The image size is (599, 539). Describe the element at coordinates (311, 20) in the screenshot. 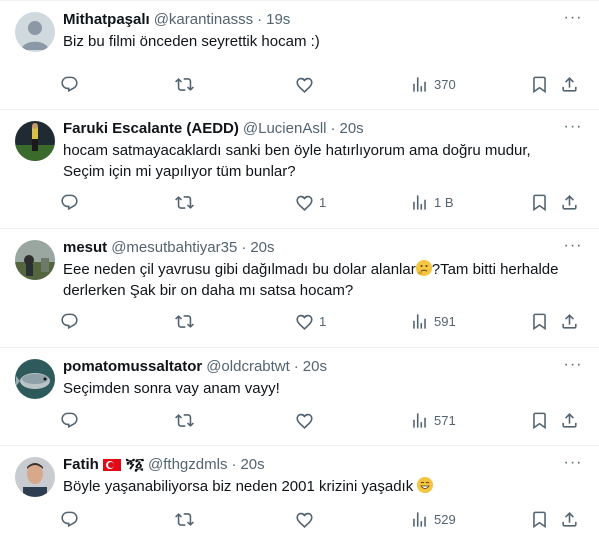

I see `tweet-header: Mithatpaşalı @karantinasss · 19s` at that location.